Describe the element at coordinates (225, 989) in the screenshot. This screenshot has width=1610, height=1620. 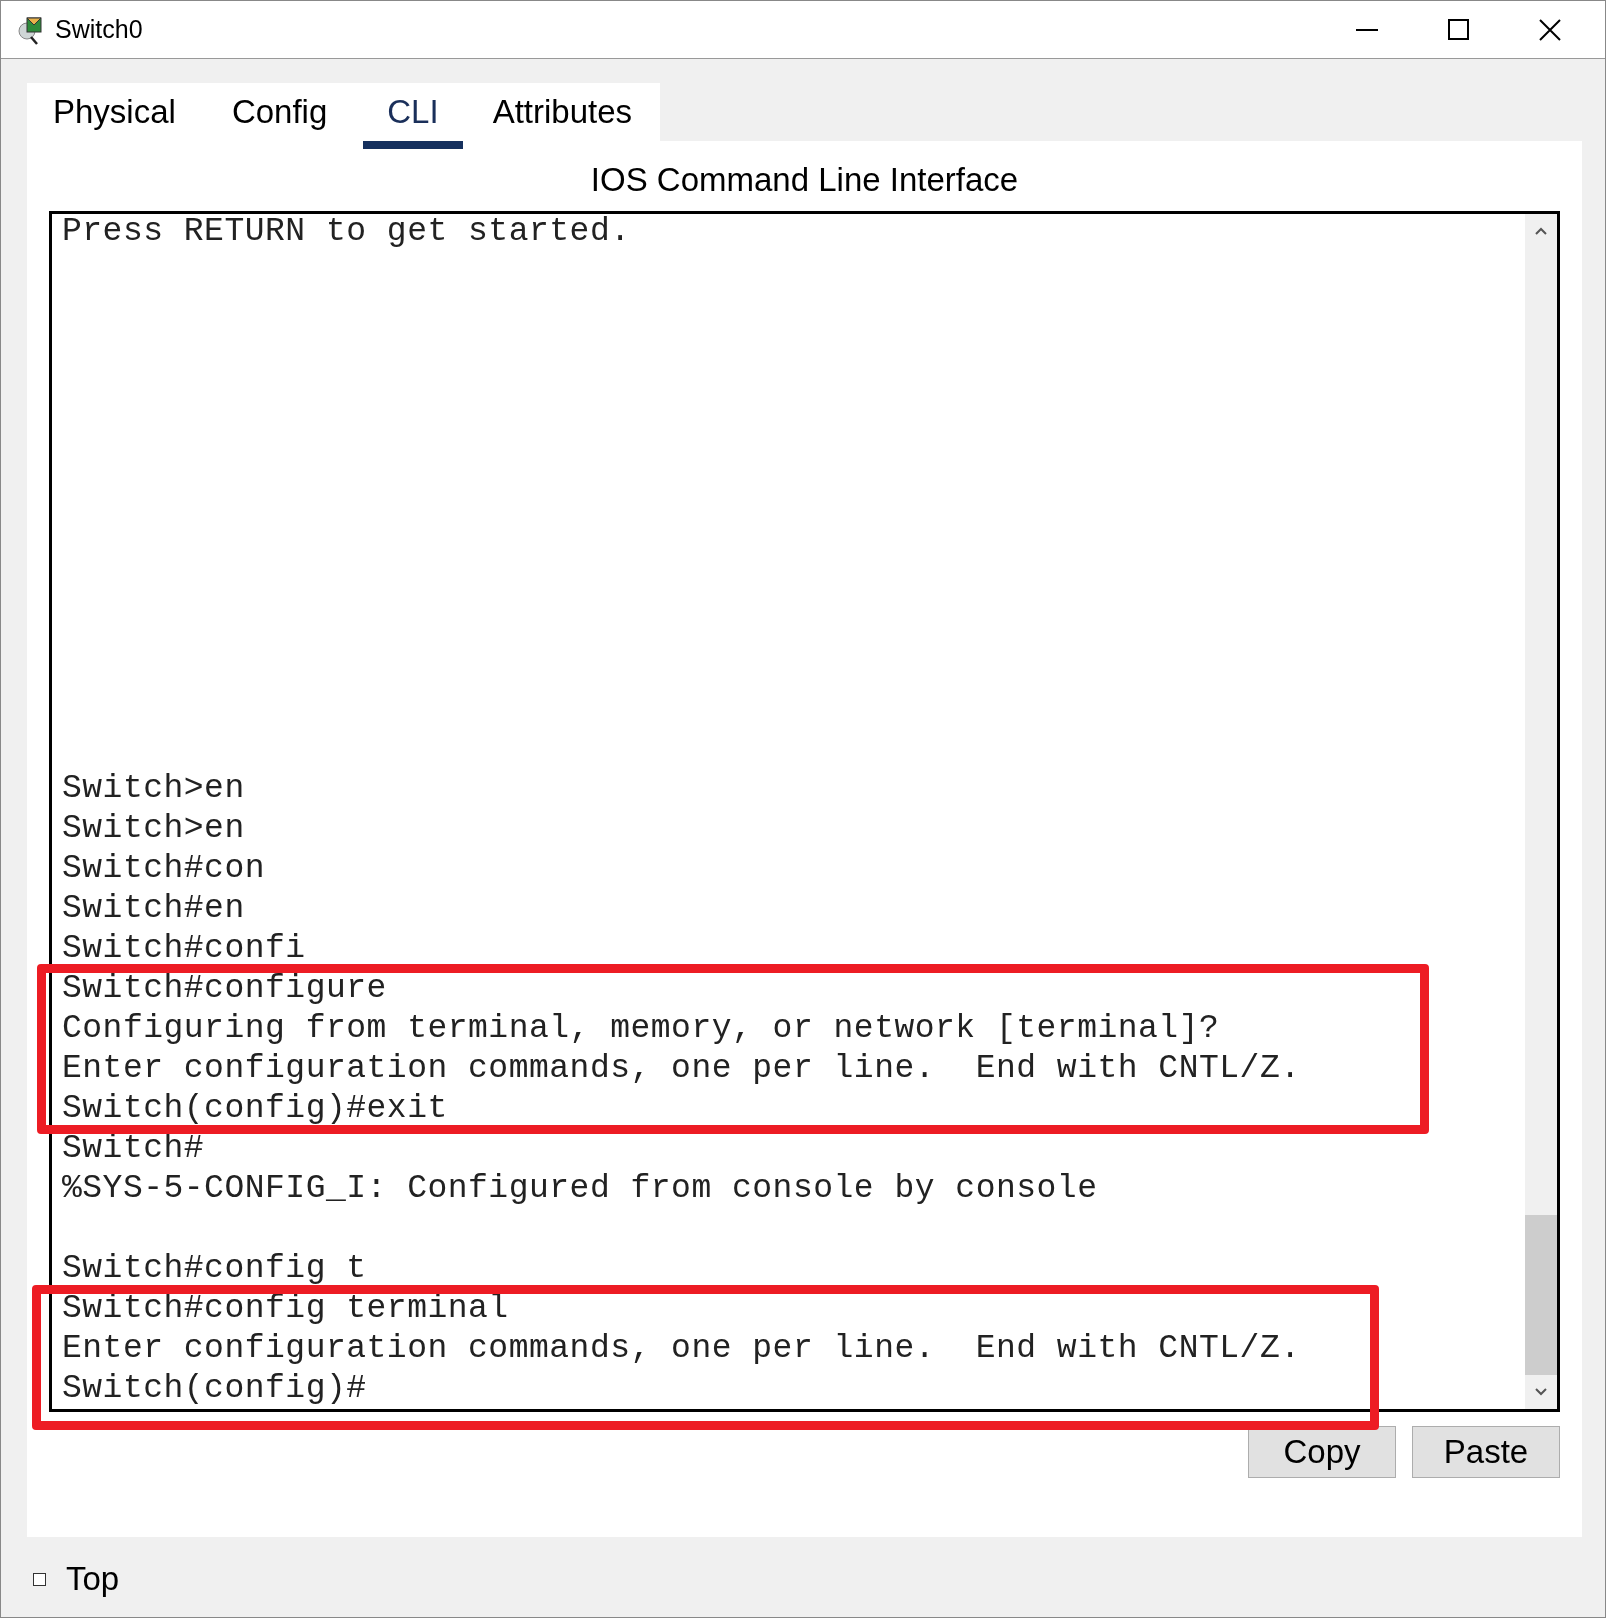
I see `terminal-line: Switch#configure` at that location.